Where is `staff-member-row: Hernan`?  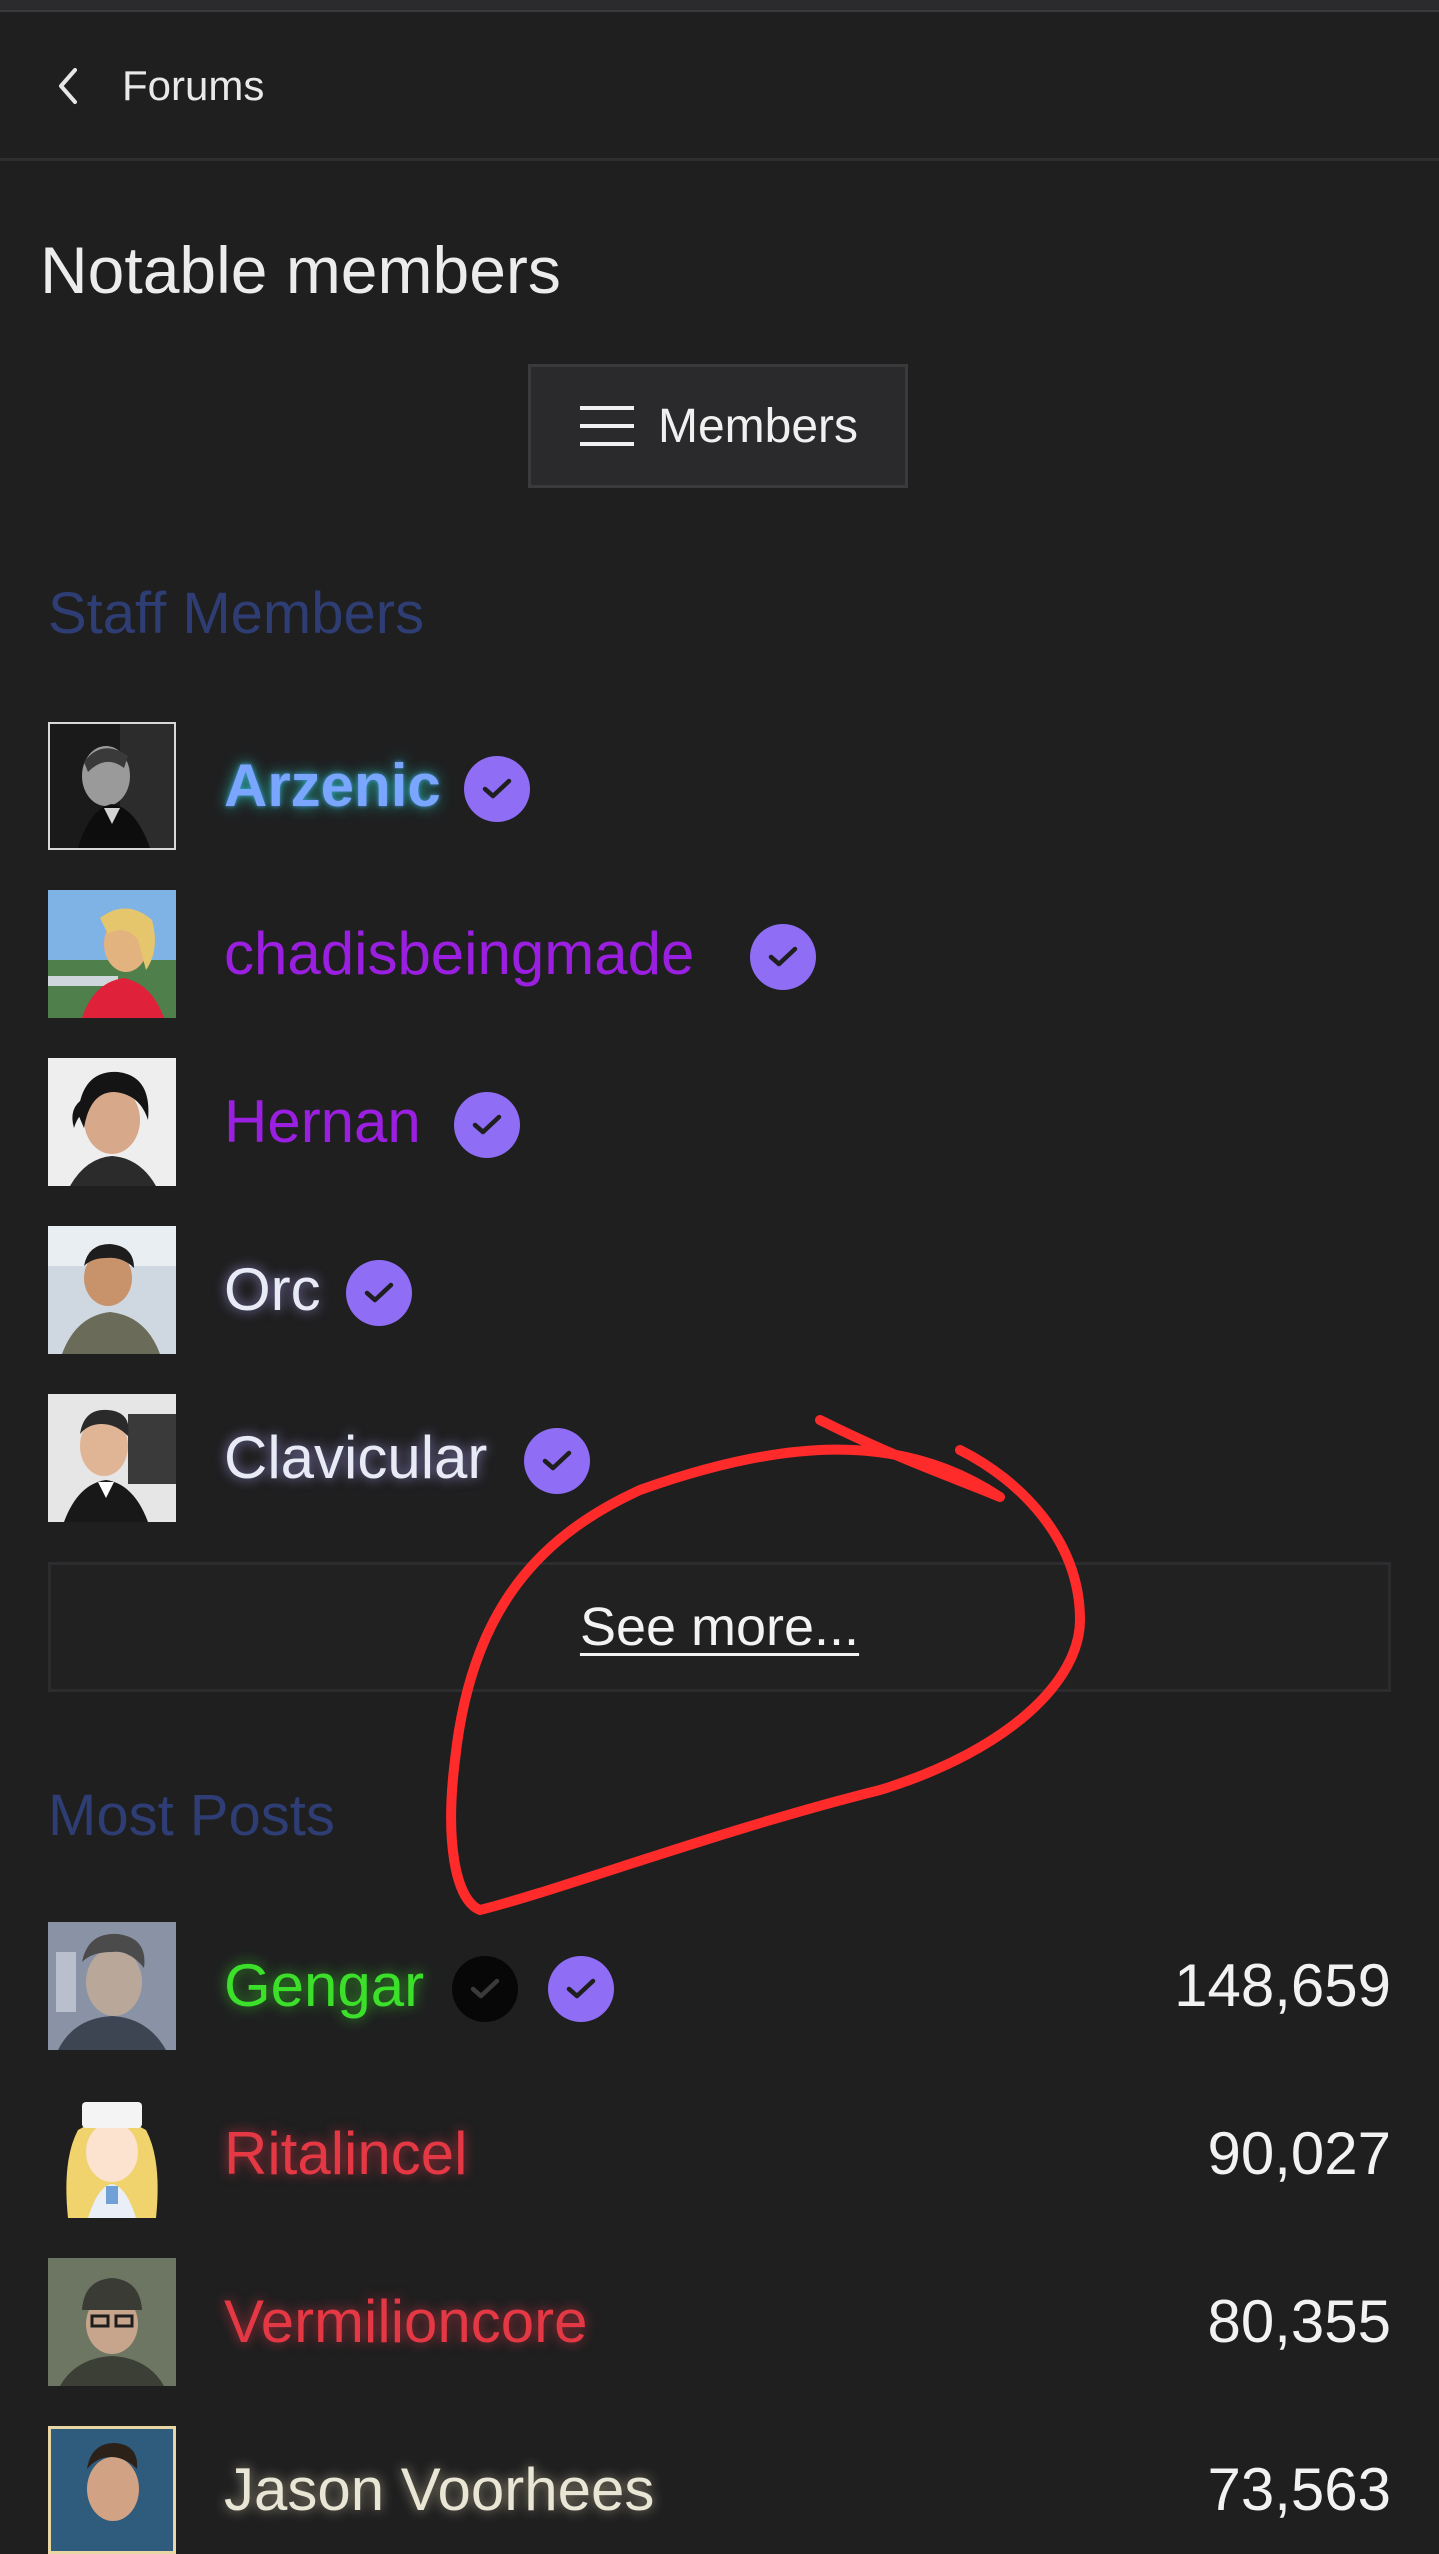 staff-member-row: Hernan is located at coordinates (719, 1122).